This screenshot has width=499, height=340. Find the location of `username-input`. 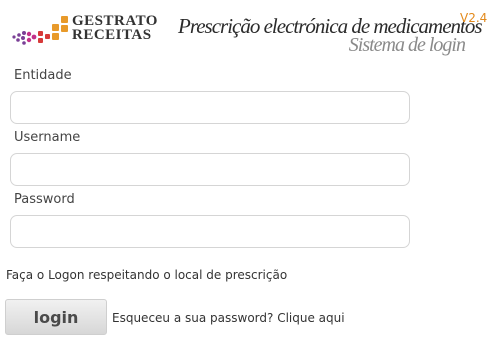

username-input is located at coordinates (210, 169).